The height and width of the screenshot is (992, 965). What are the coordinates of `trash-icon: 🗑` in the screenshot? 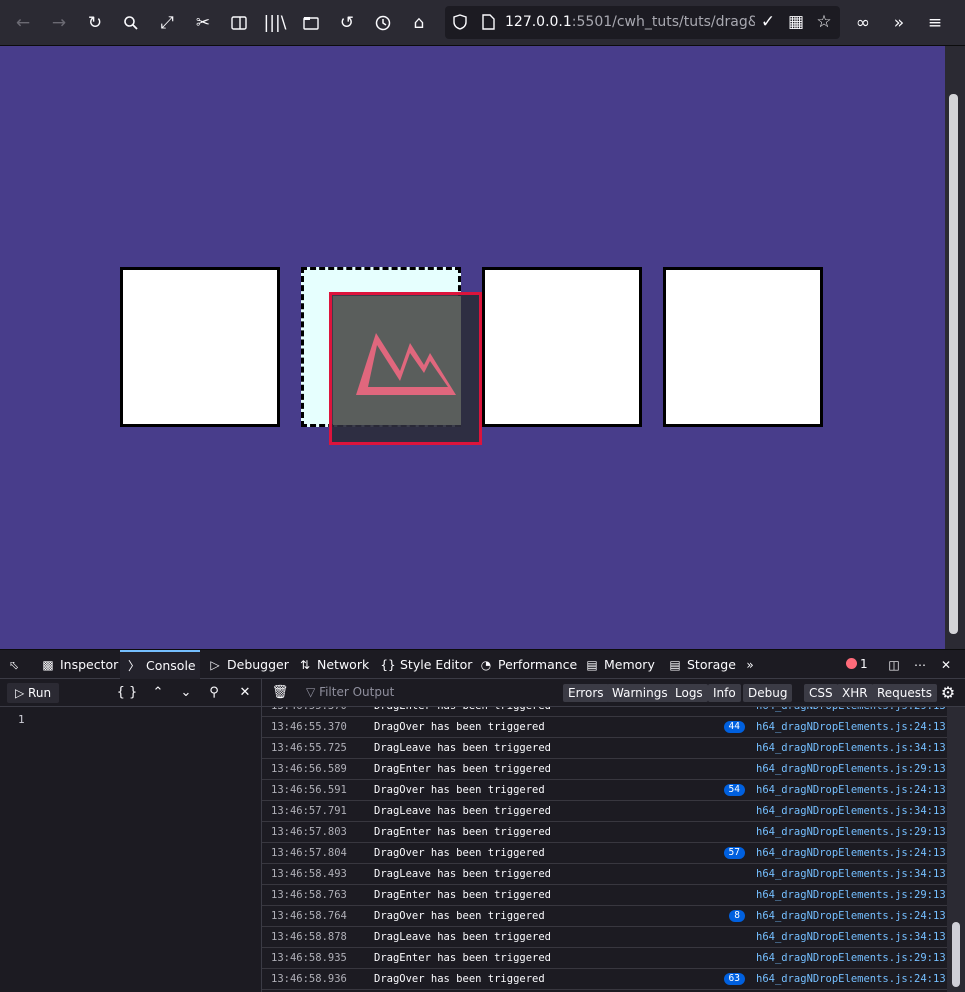 It's located at (280, 693).